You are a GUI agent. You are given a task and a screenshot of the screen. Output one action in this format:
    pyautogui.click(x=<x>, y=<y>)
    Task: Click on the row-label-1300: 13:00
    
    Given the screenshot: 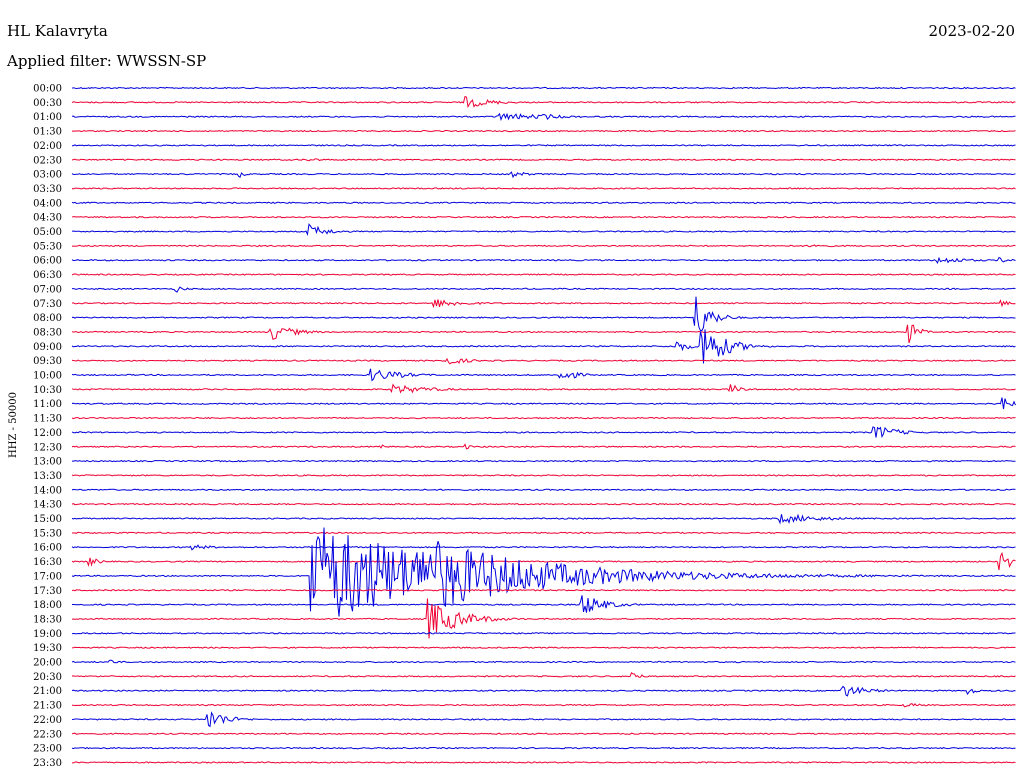 What is the action you would take?
    pyautogui.click(x=47, y=462)
    